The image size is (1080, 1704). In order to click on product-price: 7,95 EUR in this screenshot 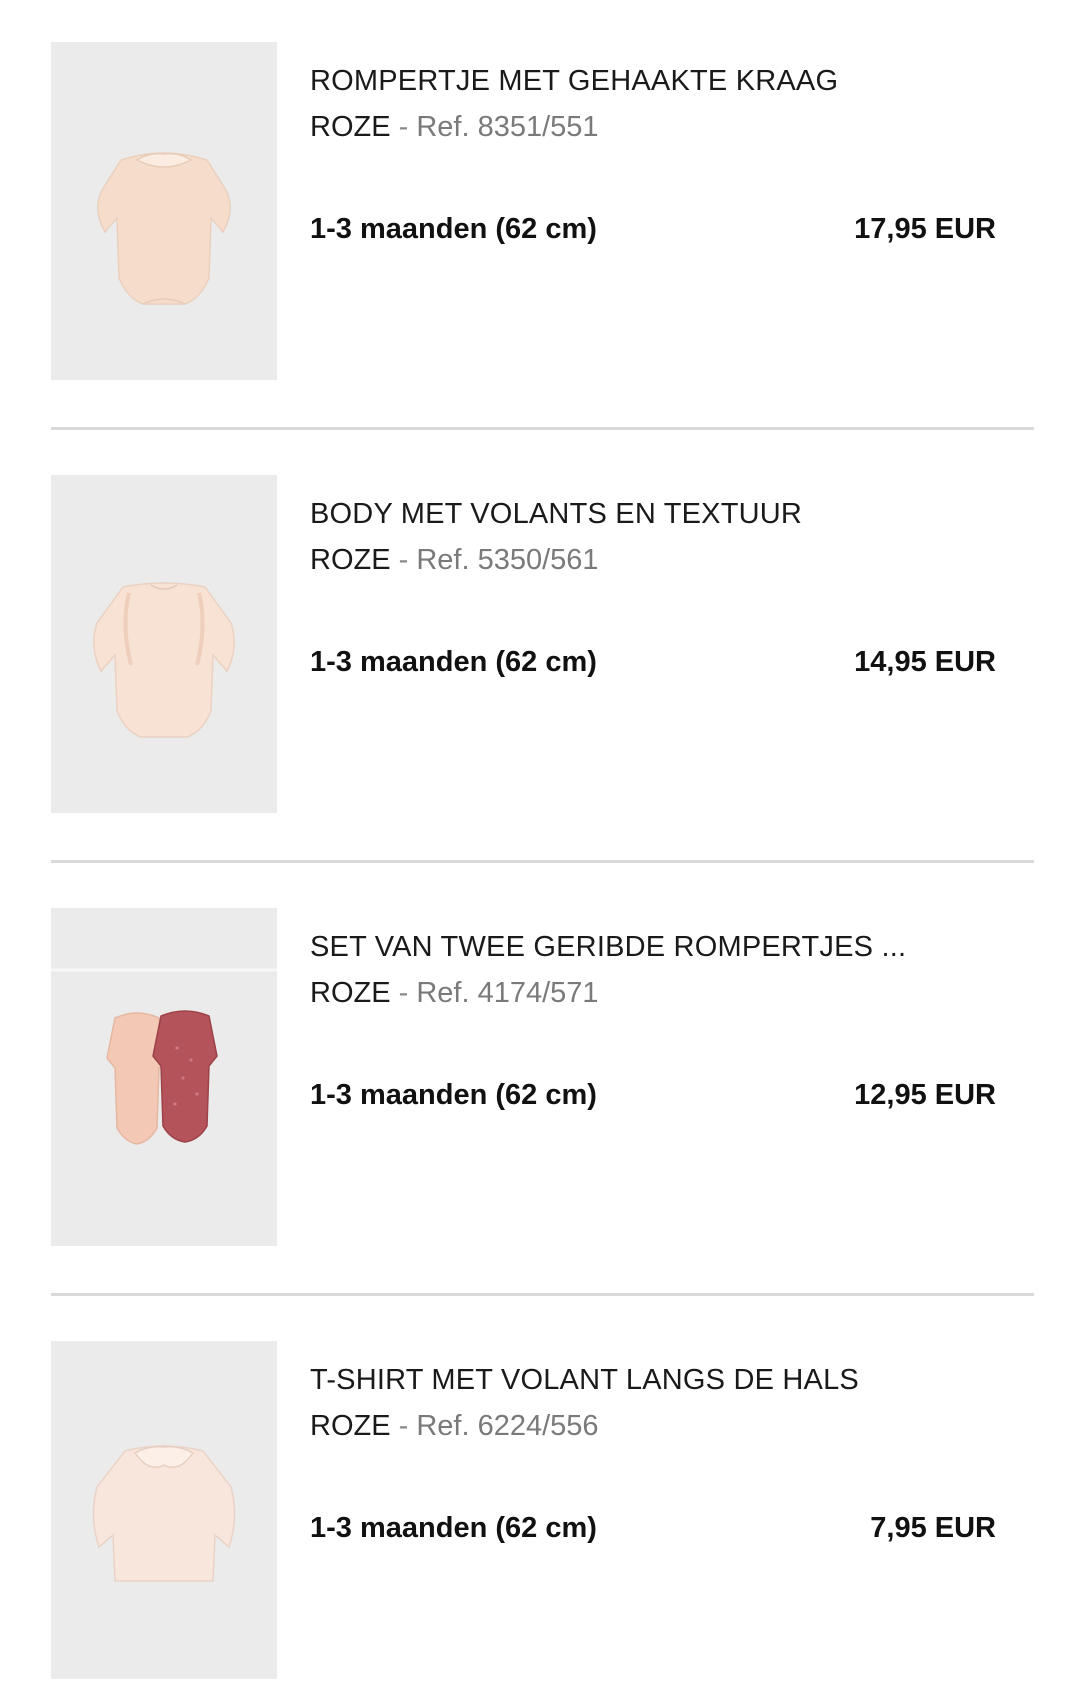, I will do `click(933, 1528)`.